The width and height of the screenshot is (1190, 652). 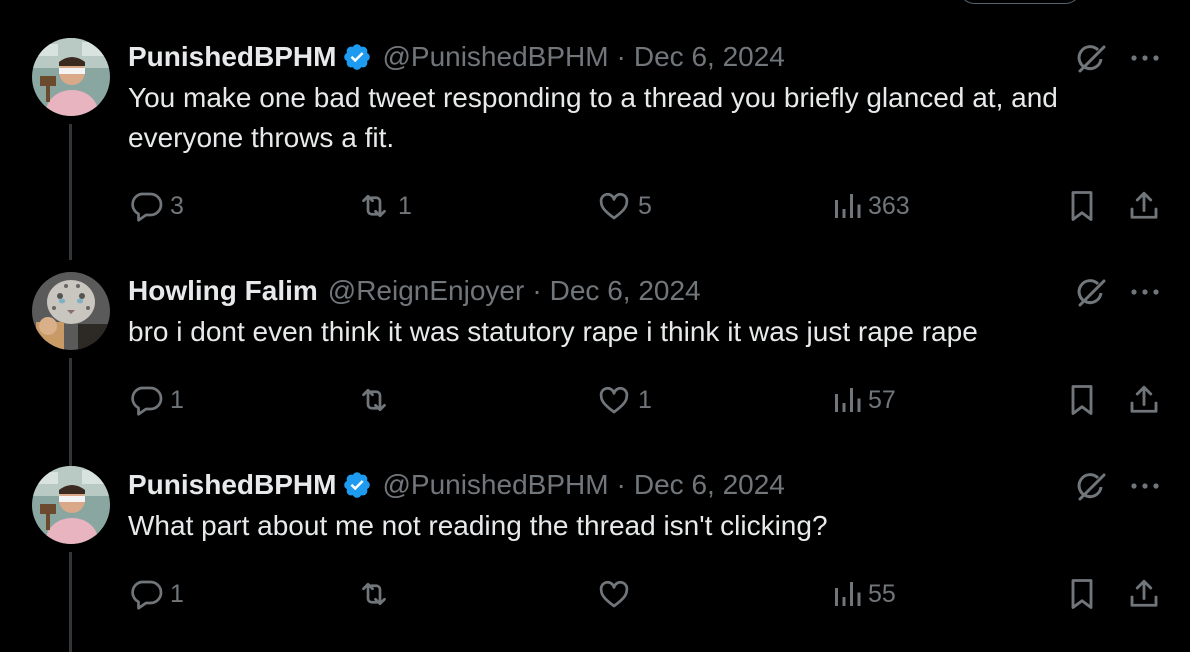 I want to click on views-count: 57, so click(x=882, y=399).